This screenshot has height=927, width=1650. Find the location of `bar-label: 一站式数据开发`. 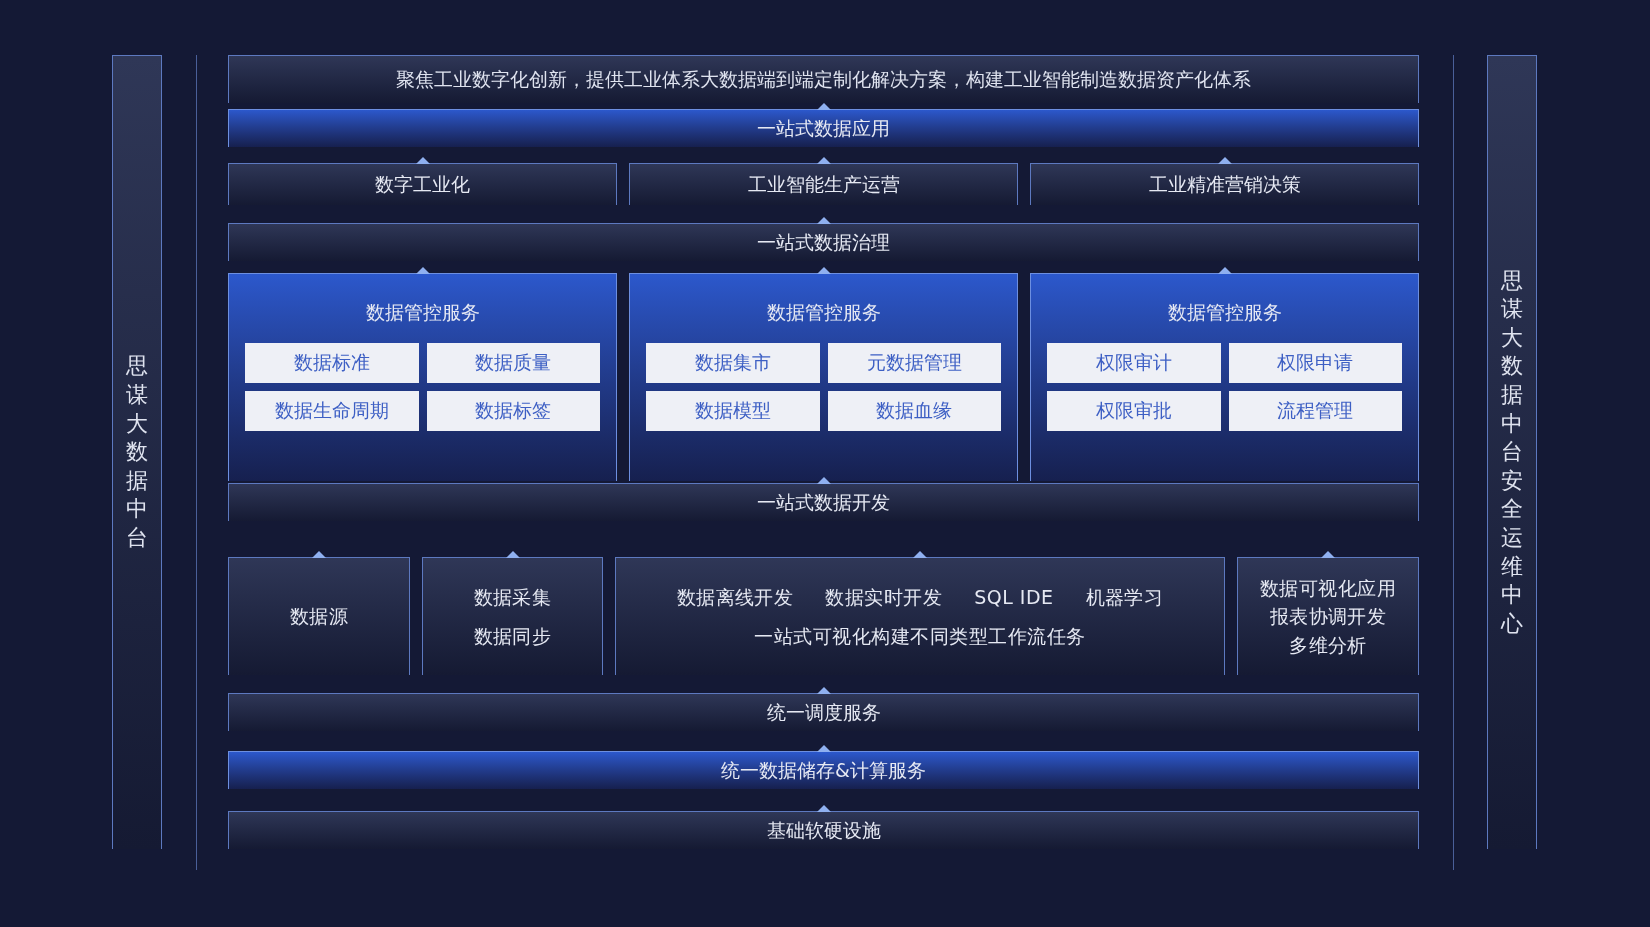

bar-label: 一站式数据开发 is located at coordinates (823, 503).